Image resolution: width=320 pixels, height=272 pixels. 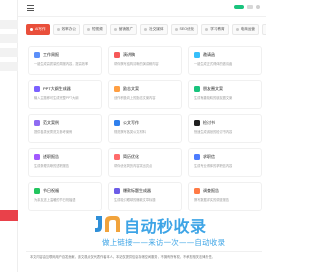 I want to click on tab-label: 电商运营, so click(x=248, y=29).